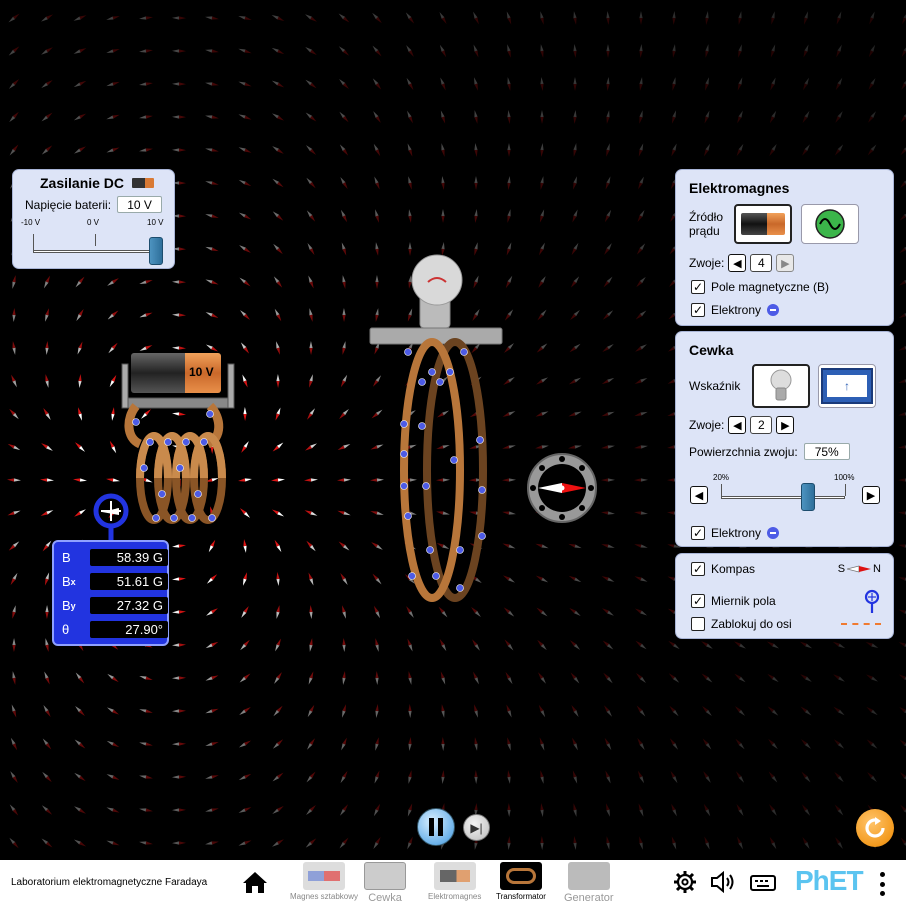  I want to click on coil-turns-decrease: ◀, so click(737, 425).